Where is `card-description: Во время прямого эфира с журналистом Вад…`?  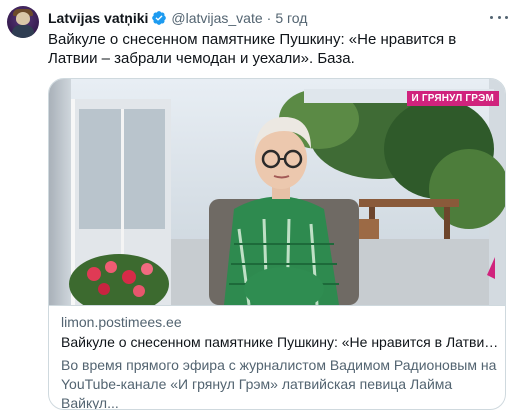
card-description: Во время прямого эфира с журналистом Вад… is located at coordinates (279, 383).